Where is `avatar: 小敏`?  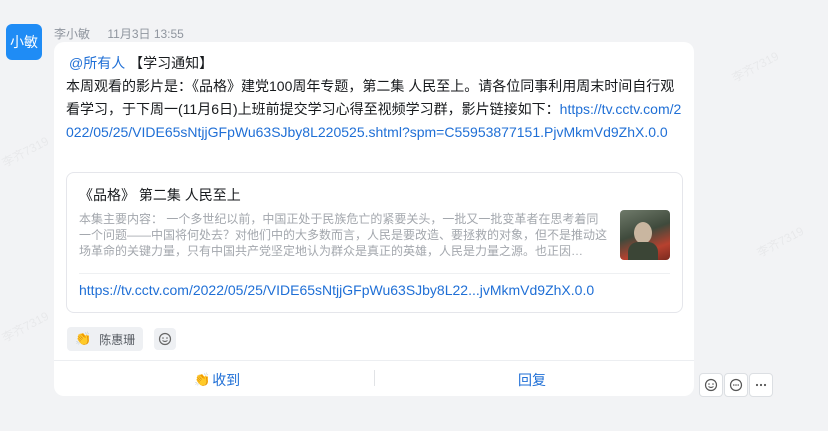
avatar: 小敏 is located at coordinates (24, 42).